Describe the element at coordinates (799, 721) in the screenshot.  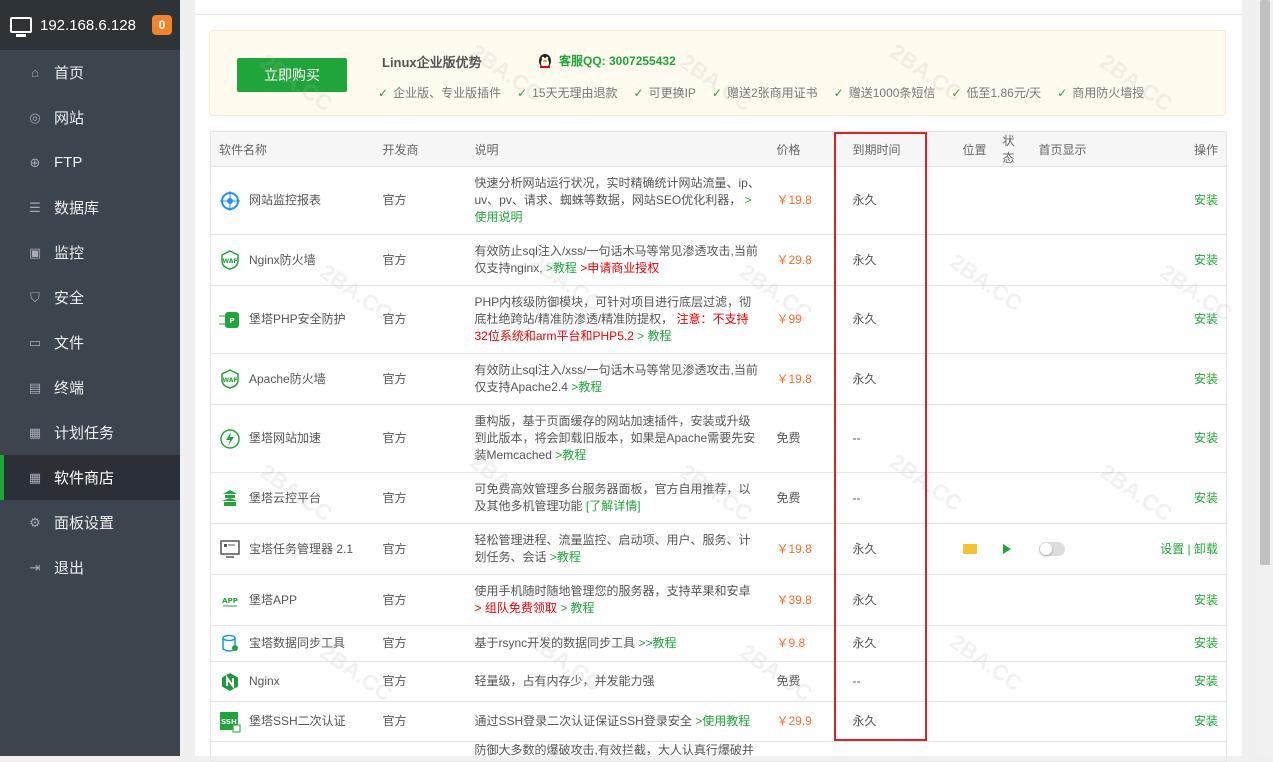
I see `price: ￥29.9` at that location.